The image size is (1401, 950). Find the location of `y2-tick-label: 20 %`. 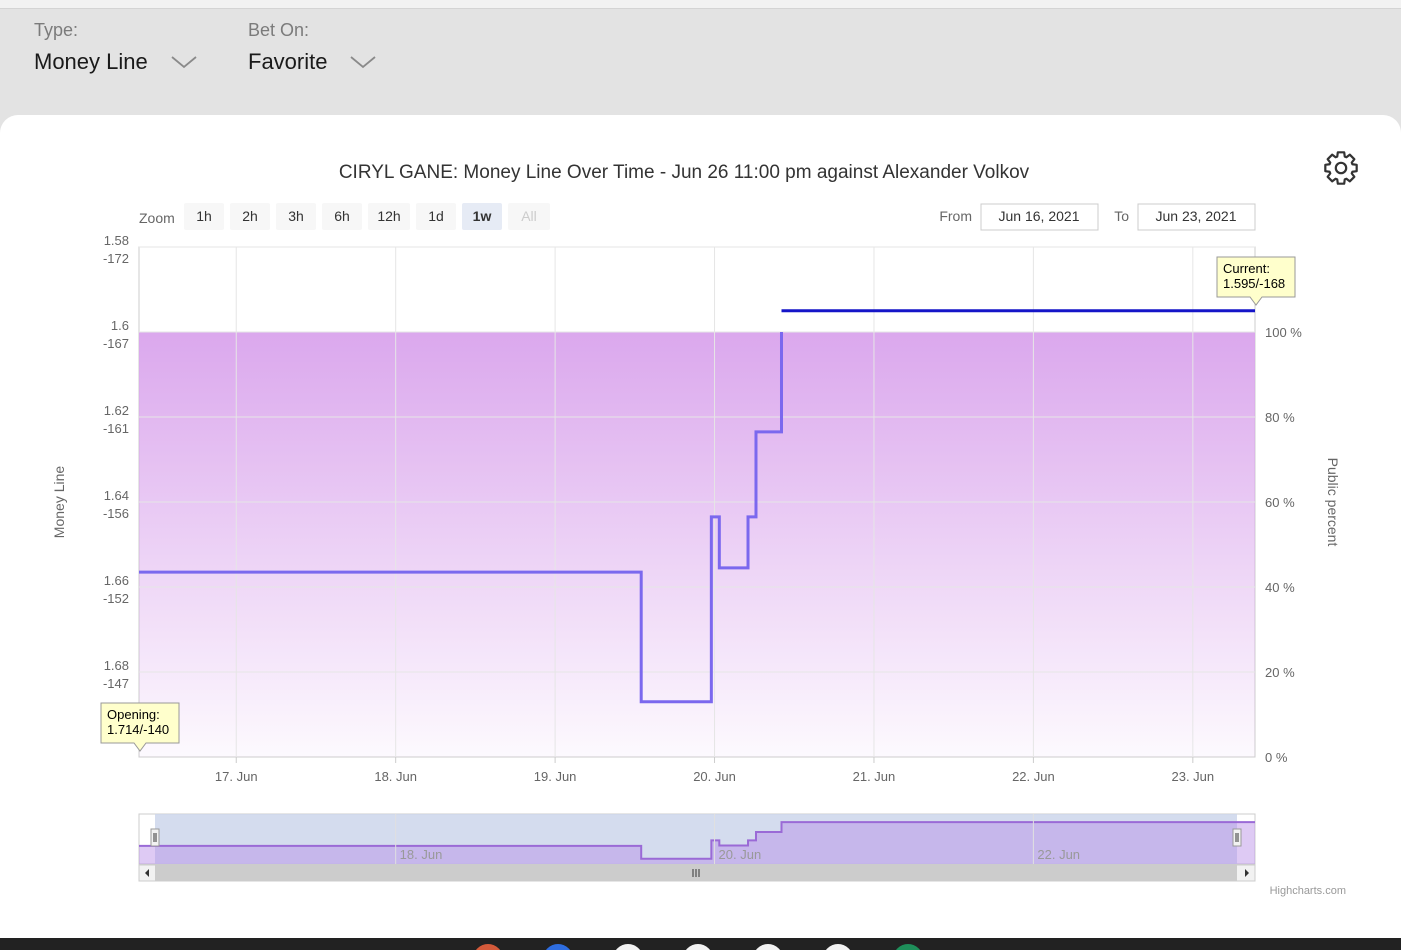

y2-tick-label: 20 % is located at coordinates (1280, 672).